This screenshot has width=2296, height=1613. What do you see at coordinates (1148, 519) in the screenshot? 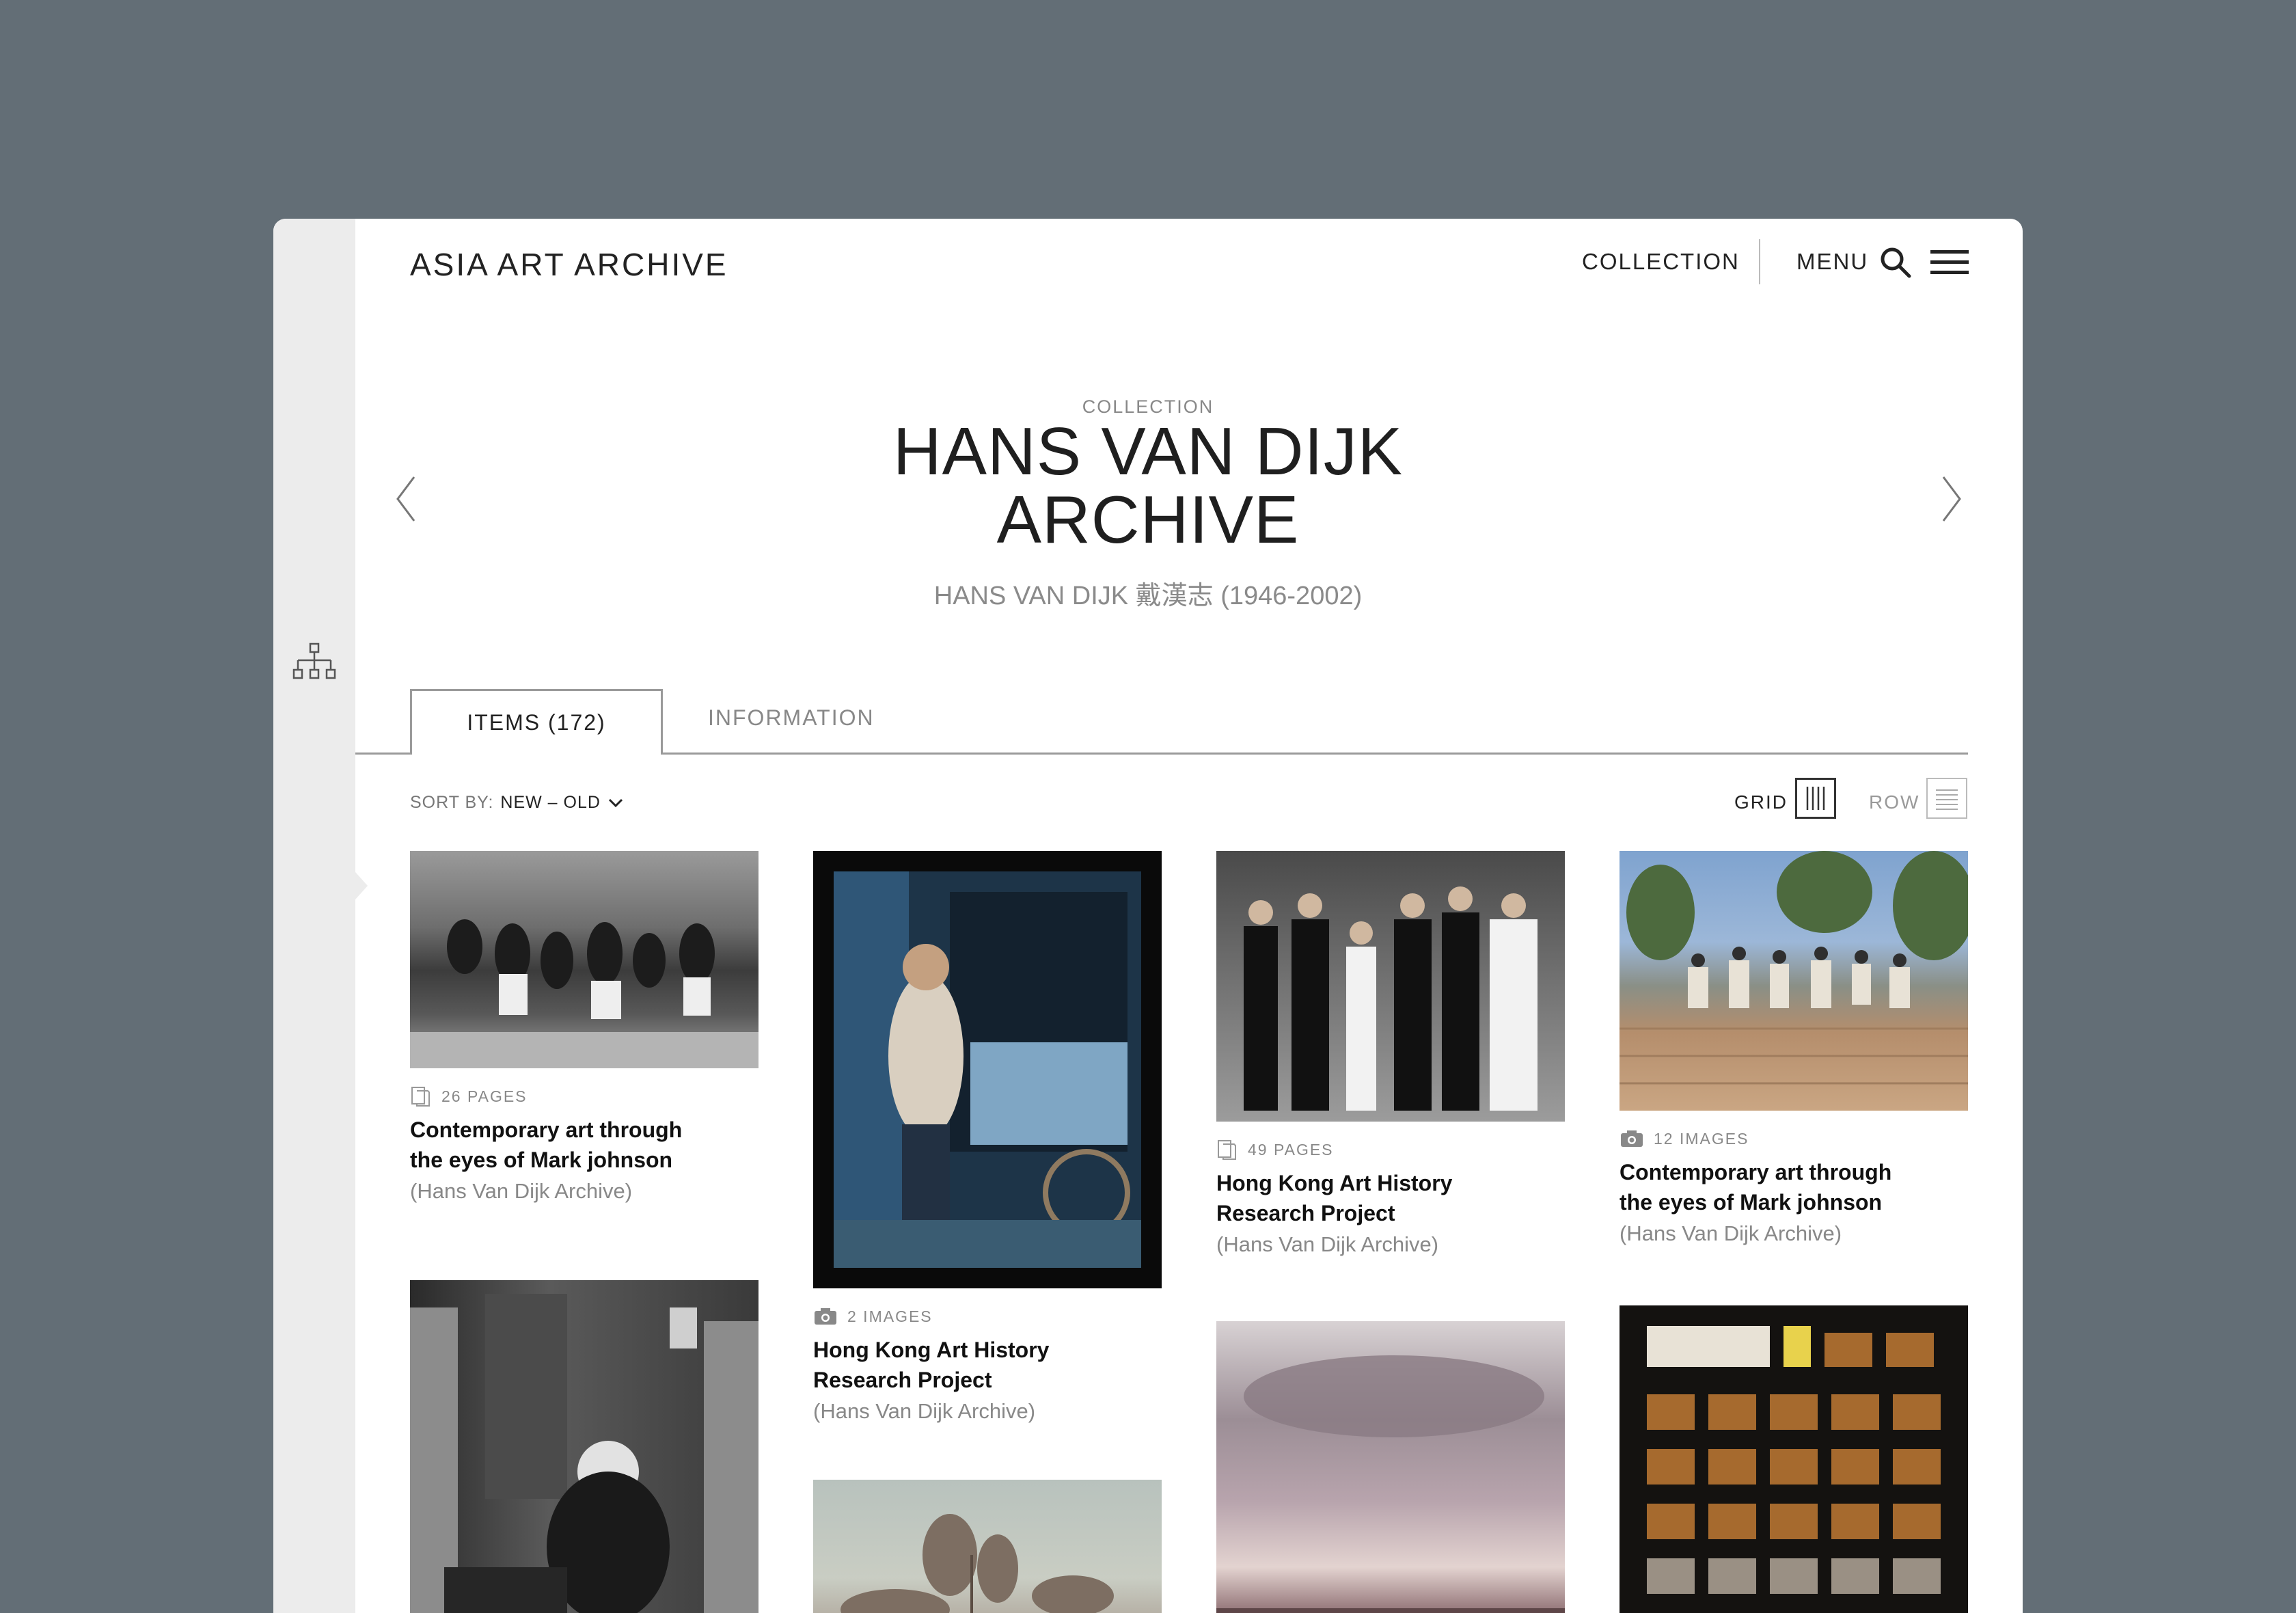
I see `collection-title-line-2: ARCHIVE` at bounding box center [1148, 519].